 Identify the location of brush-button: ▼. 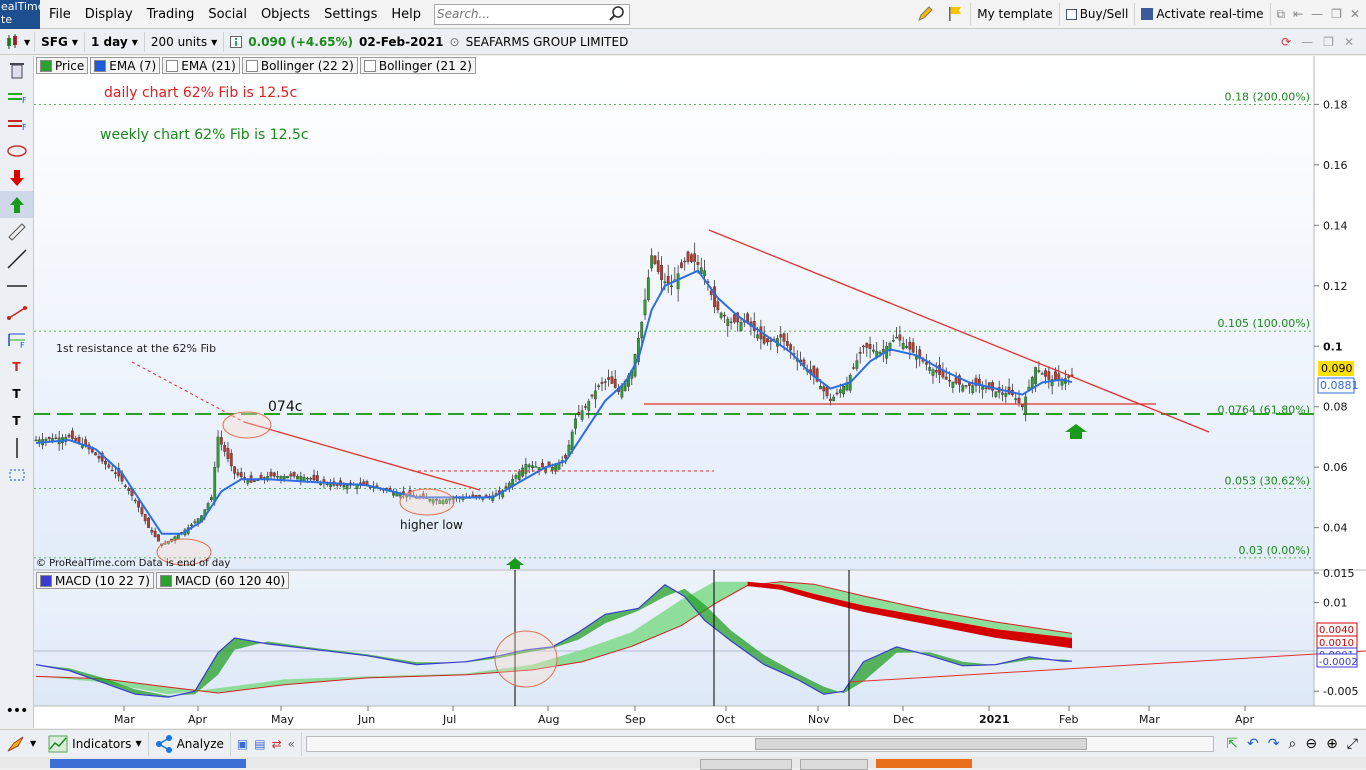
(21, 744).